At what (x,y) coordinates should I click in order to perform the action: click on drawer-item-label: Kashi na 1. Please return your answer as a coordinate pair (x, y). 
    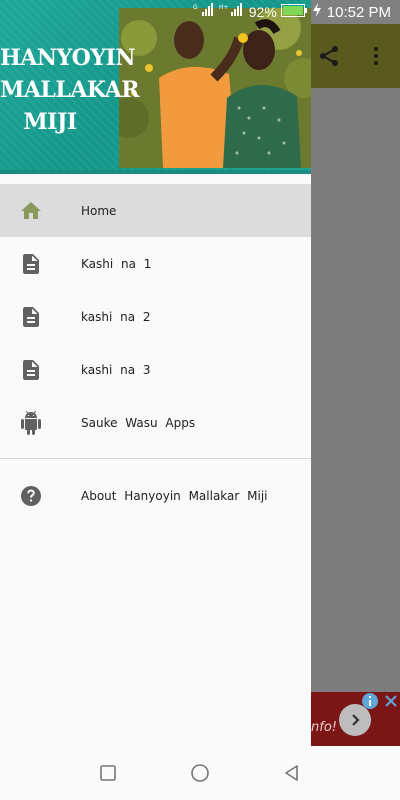
    Looking at the image, I should click on (116, 263).